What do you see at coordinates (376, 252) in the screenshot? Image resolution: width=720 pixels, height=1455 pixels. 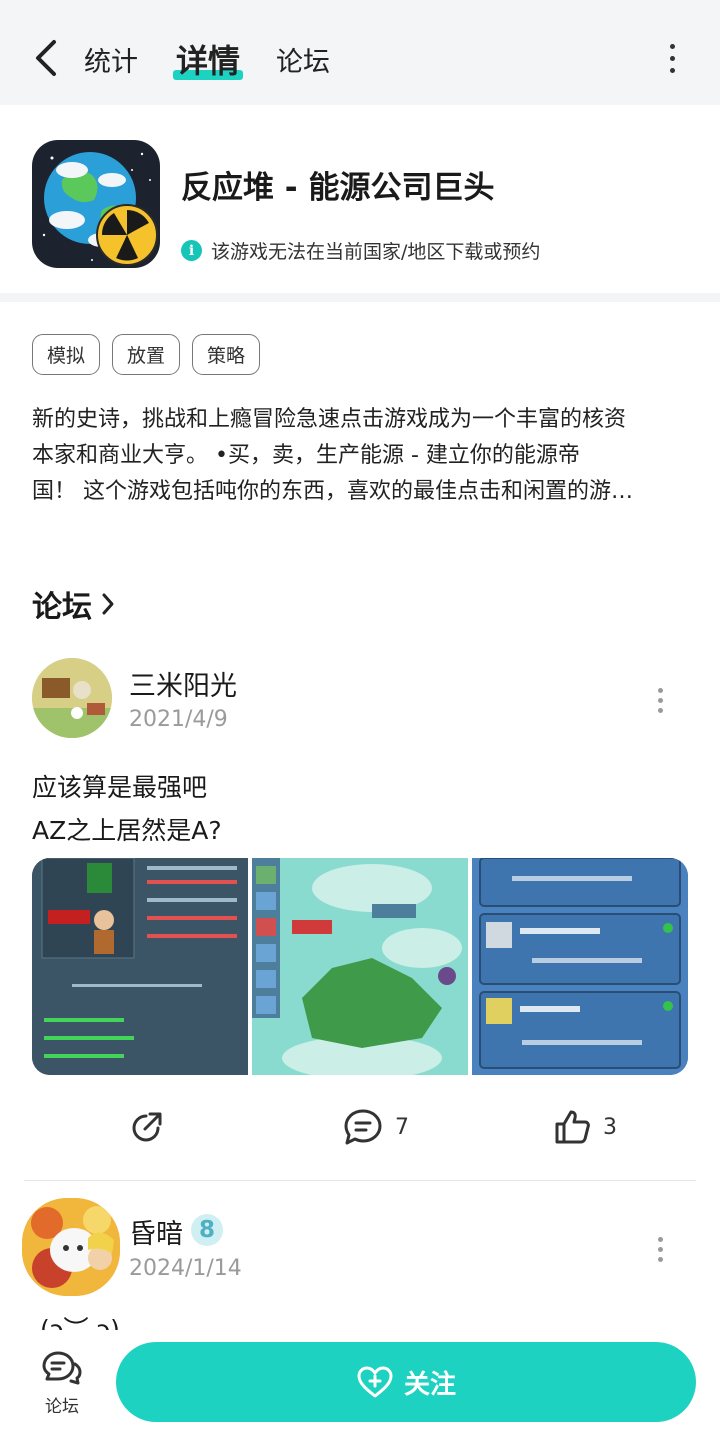 I see `region-notice-text: 该游戏无法在当前国家/地区下载或预约` at bounding box center [376, 252].